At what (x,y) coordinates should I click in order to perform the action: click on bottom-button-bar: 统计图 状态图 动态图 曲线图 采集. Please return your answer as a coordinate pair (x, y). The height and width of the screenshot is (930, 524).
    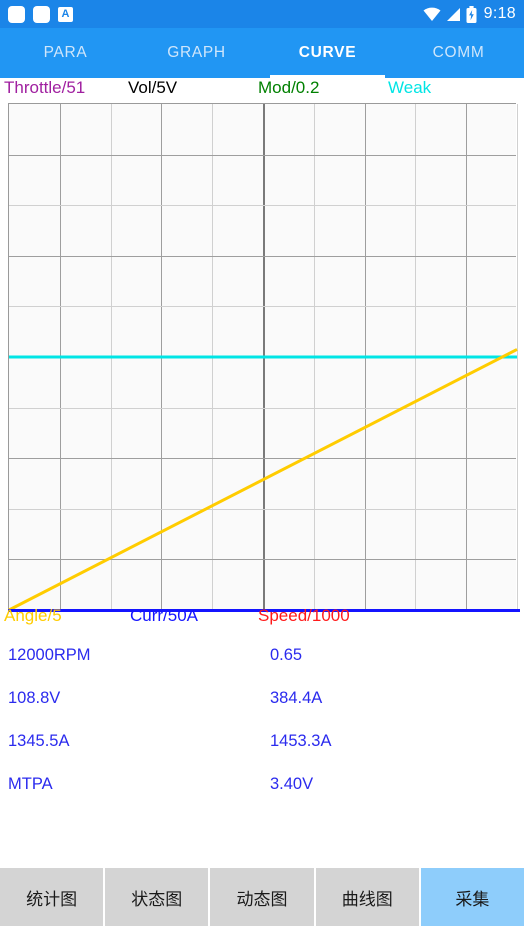
    Looking at the image, I should click on (262, 899).